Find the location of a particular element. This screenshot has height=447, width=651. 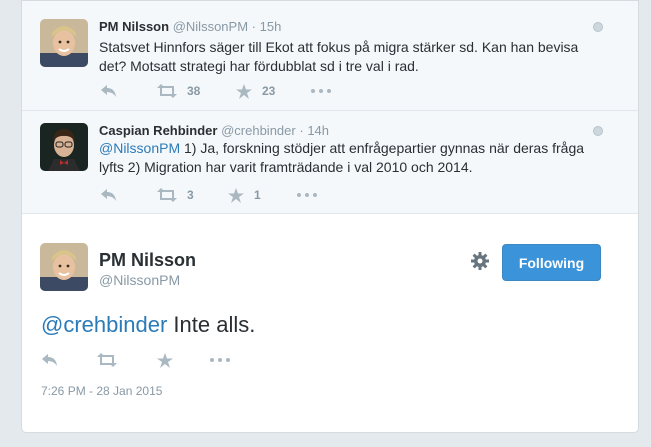

following-button: Following is located at coordinates (551, 262).